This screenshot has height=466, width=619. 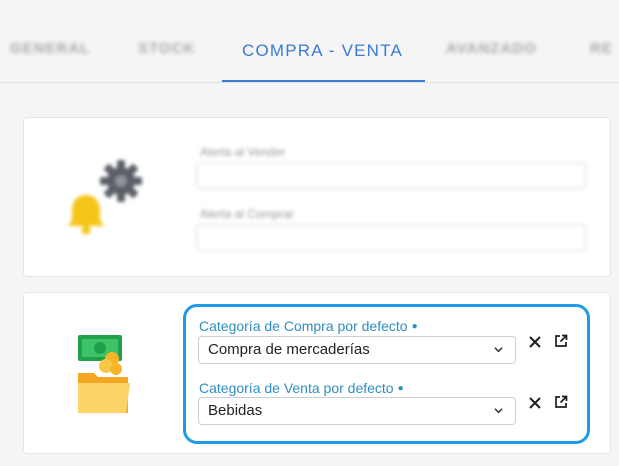 What do you see at coordinates (235, 410) in the screenshot?
I see `sale-category-value: Bebidas` at bounding box center [235, 410].